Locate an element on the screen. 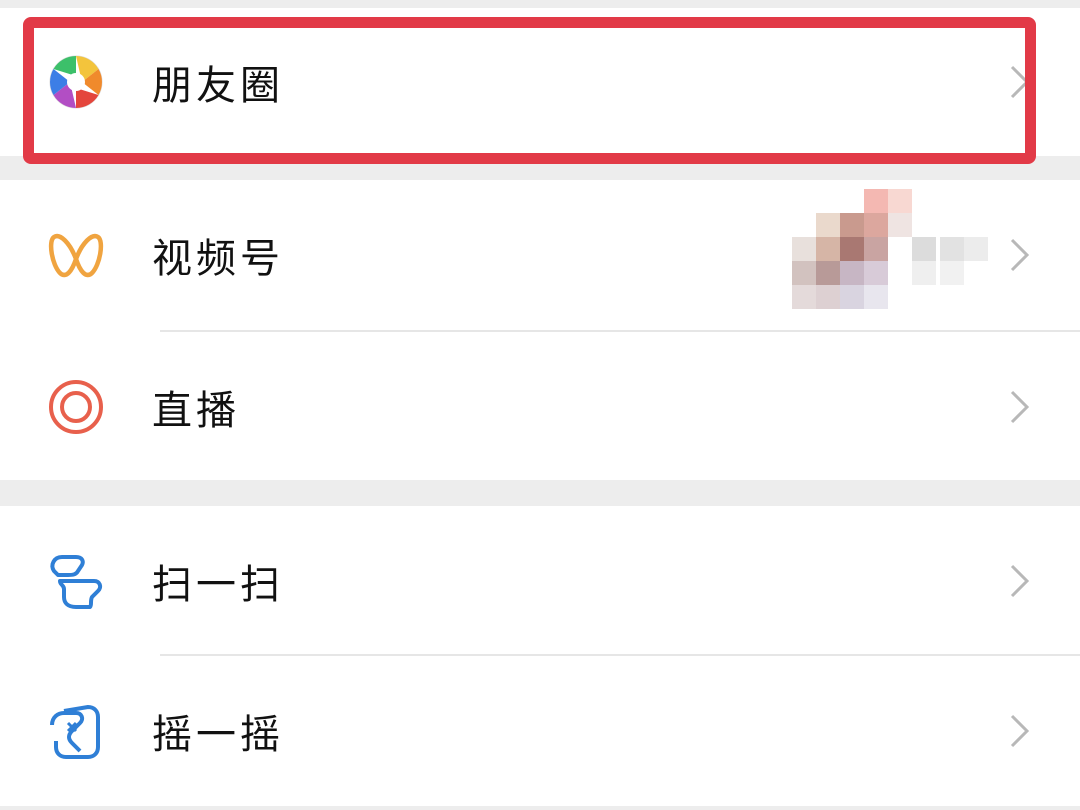 The image size is (1080, 810). channels-butterfly-icon is located at coordinates (76, 255).